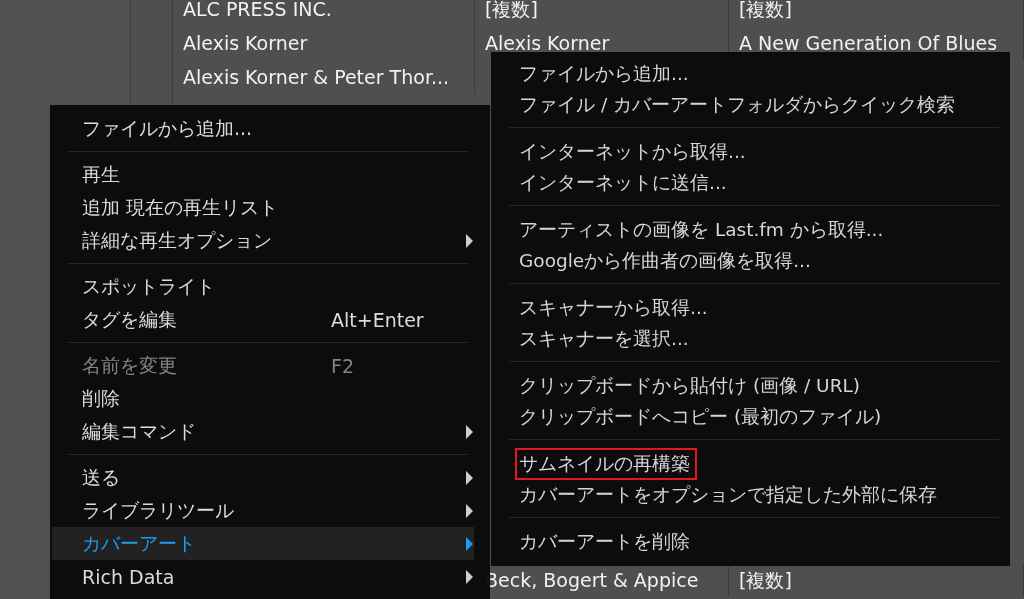  I want to click on menu-item: タグを編集 Alt+Enter, so click(263, 319).